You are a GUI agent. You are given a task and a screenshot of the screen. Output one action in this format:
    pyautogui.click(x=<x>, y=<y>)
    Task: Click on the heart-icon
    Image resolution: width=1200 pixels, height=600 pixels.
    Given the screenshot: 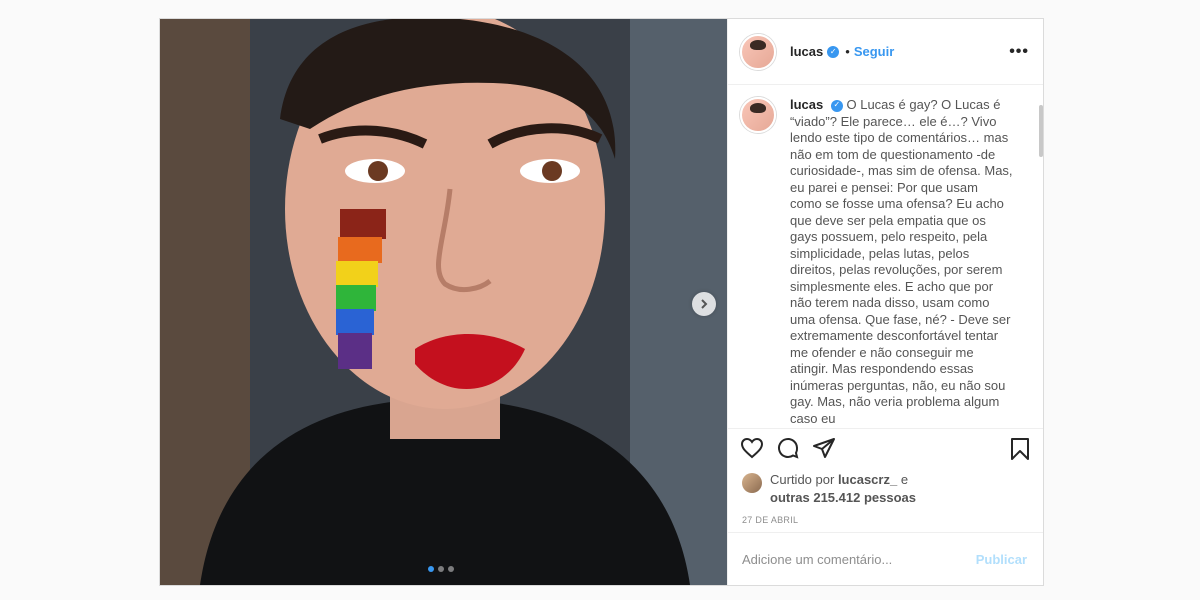 What is the action you would take?
    pyautogui.click(x=752, y=448)
    